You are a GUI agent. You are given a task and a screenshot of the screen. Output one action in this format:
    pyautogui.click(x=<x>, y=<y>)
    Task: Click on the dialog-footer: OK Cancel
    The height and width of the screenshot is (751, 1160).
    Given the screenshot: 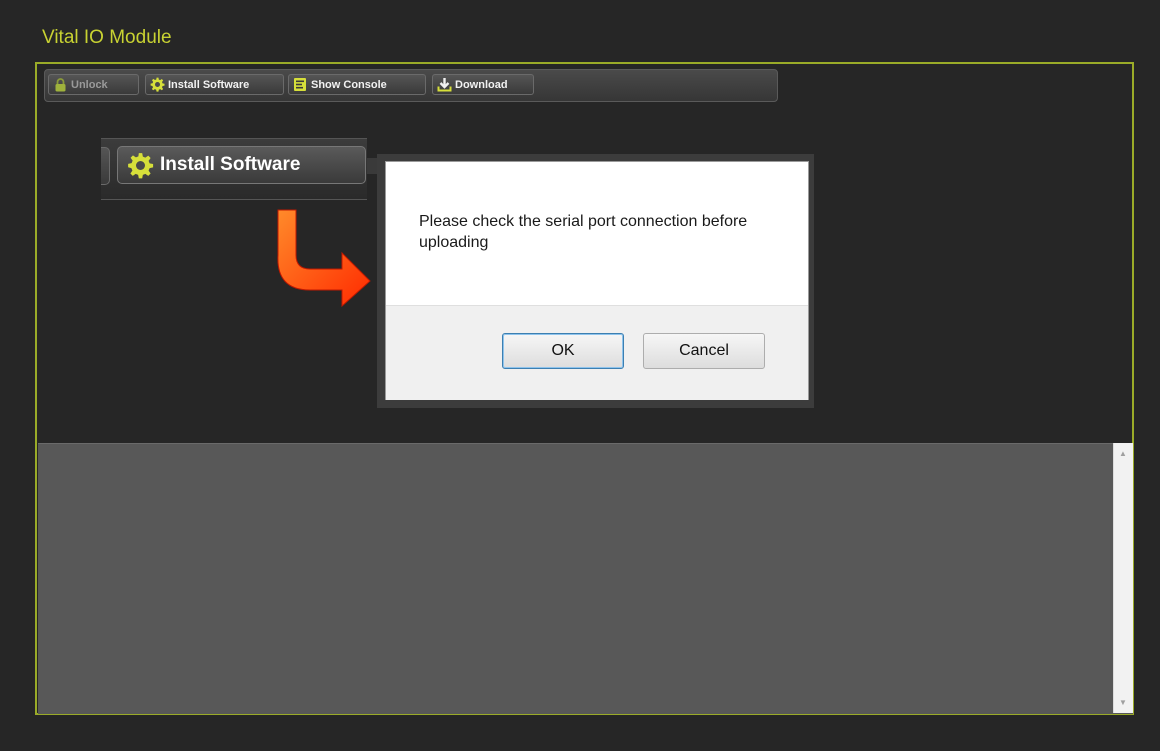 What is the action you would take?
    pyautogui.click(x=597, y=352)
    